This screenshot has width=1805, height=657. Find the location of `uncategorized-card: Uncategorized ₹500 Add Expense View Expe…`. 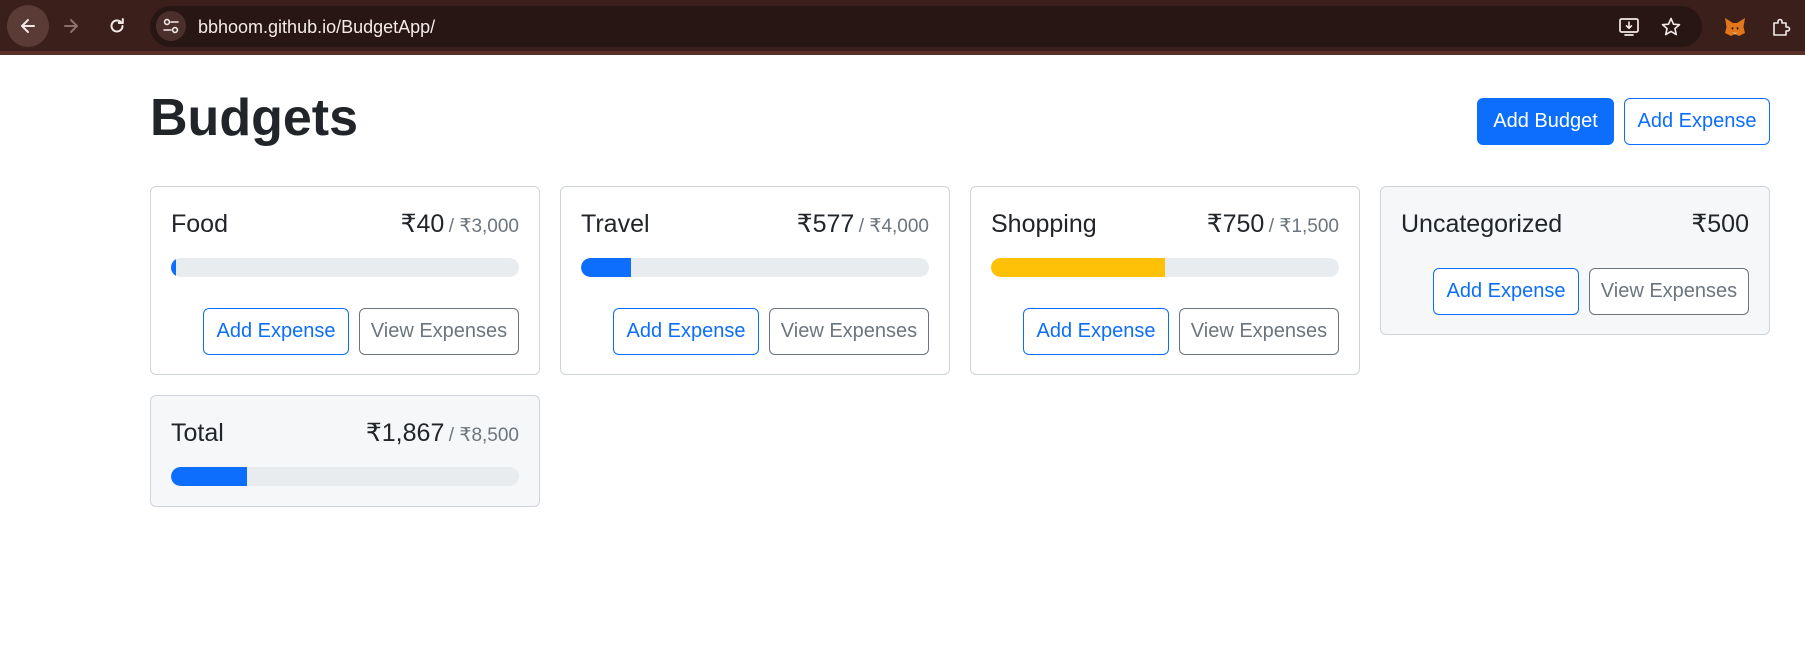

uncategorized-card: Uncategorized ₹500 Add Expense View Expe… is located at coordinates (1575, 260).